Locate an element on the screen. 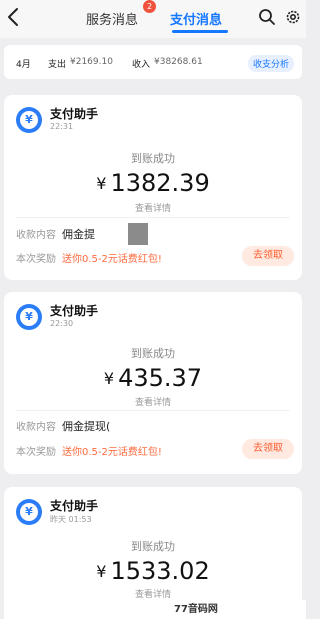 The height and width of the screenshot is (619, 320). gear-icon is located at coordinates (293, 17).